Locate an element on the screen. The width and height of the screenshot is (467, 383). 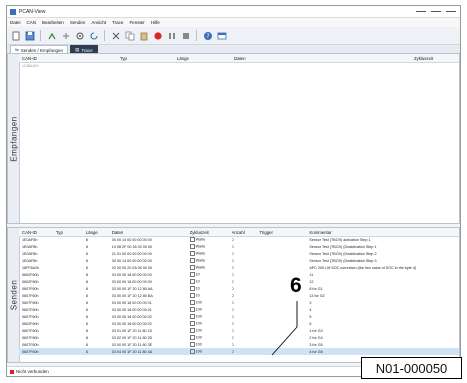
callout-leader is located at coordinates (284, 328).